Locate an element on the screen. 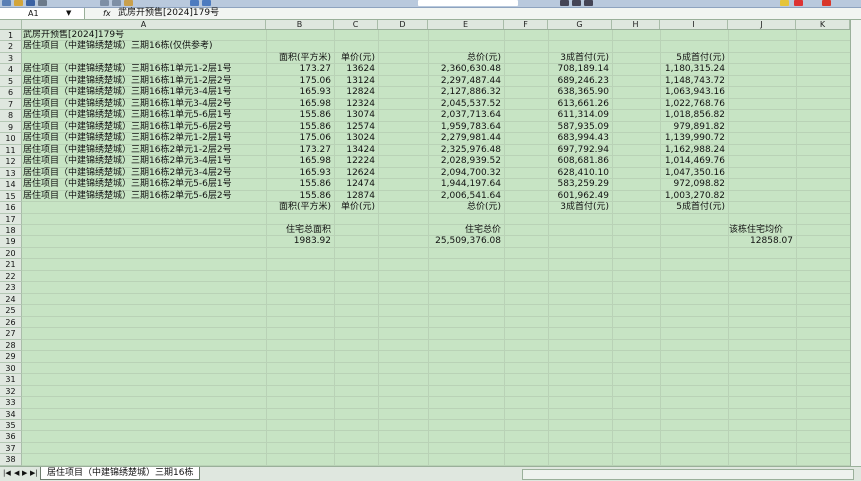  italic-icon is located at coordinates (576, 3).